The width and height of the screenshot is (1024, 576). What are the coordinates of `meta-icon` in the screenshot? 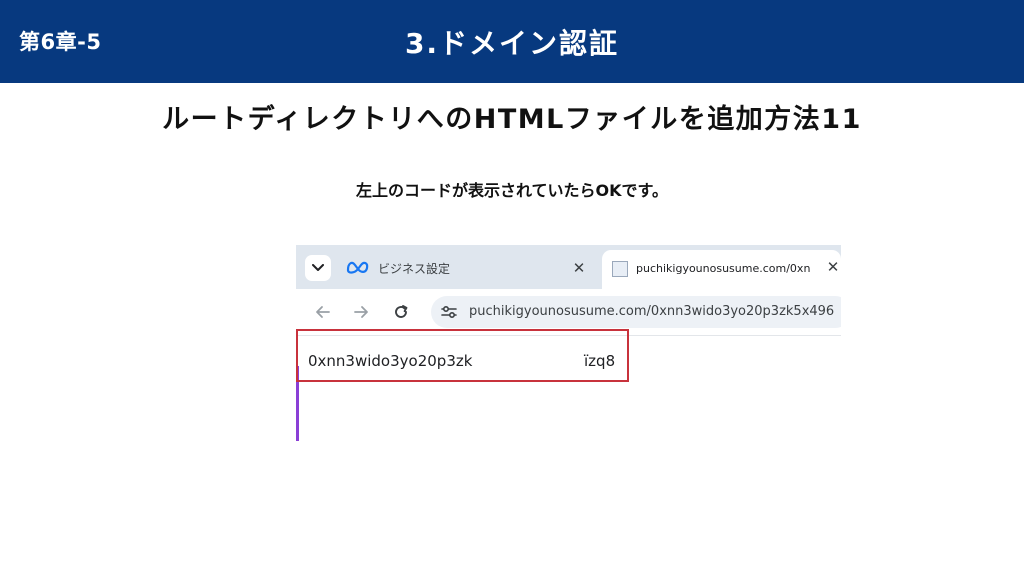 It's located at (357, 267).